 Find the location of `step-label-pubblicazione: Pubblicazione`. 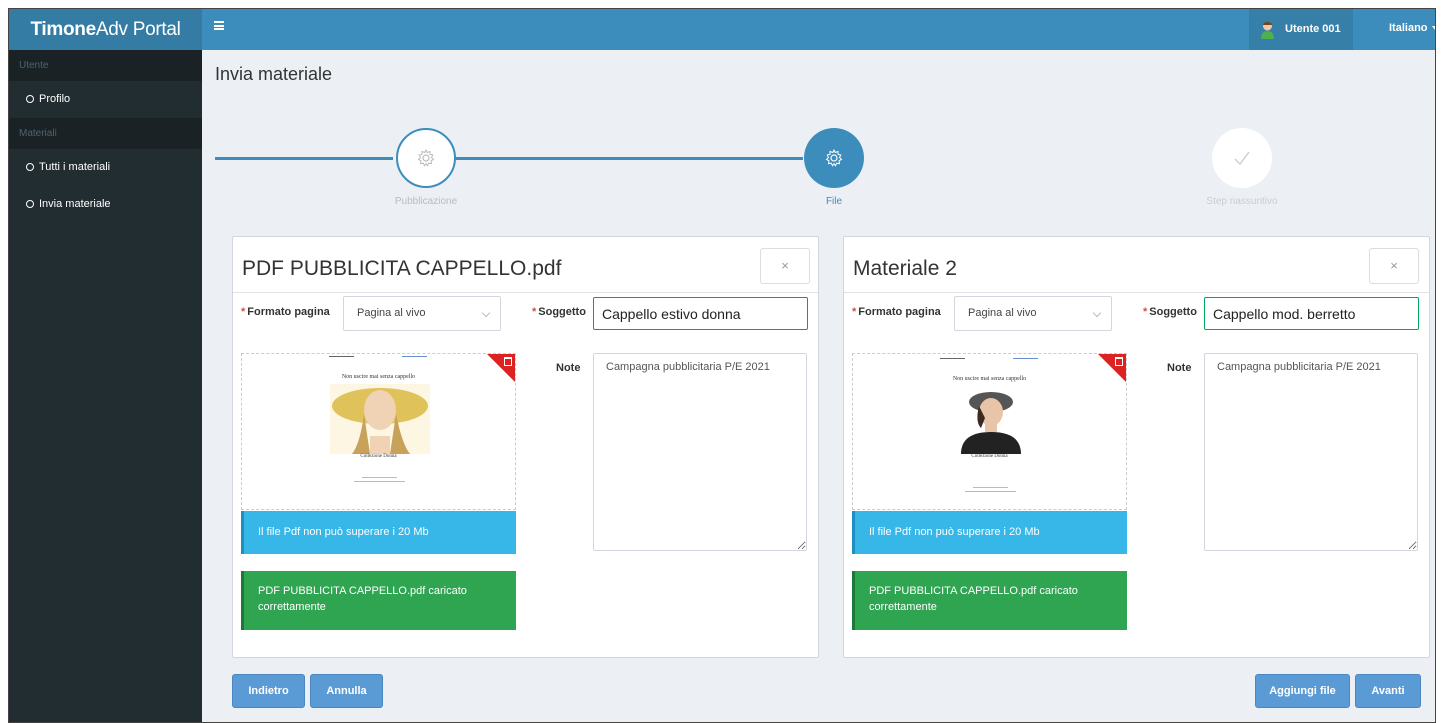

step-label-pubblicazione: Pubblicazione is located at coordinates (426, 201).